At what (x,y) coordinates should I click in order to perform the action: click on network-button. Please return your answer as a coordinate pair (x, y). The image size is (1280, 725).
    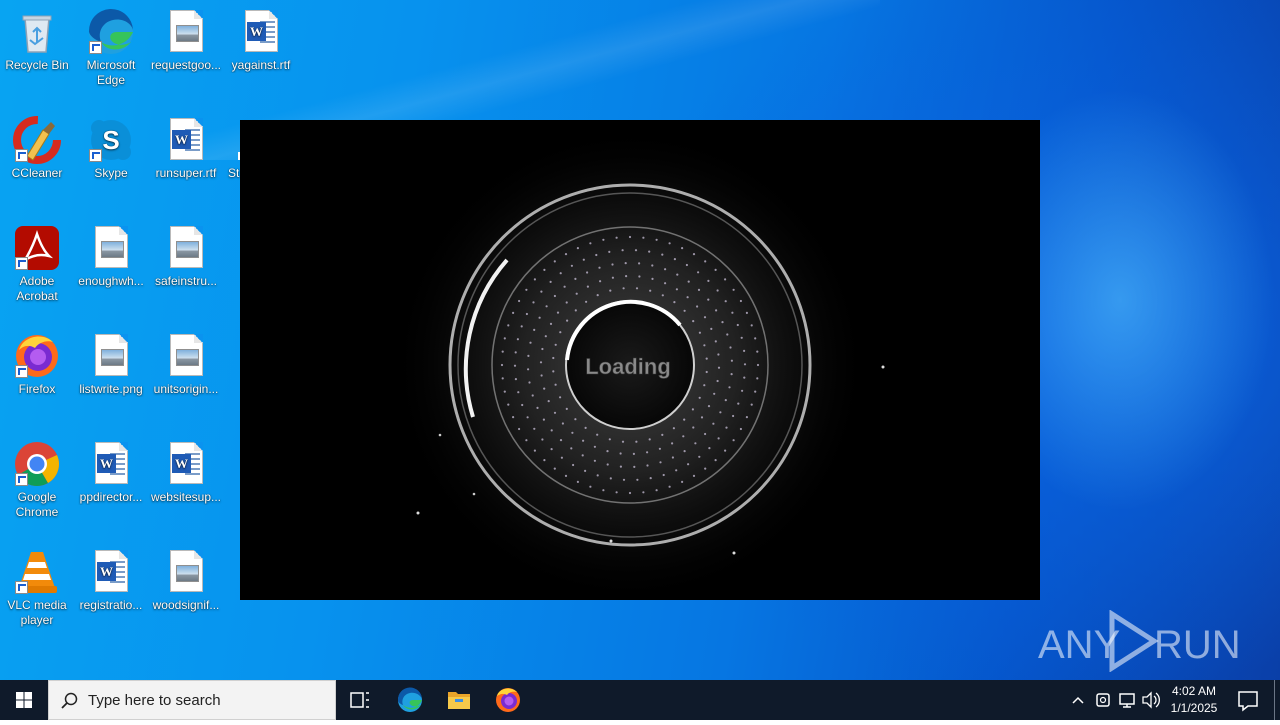
    Looking at the image, I should click on (1127, 700).